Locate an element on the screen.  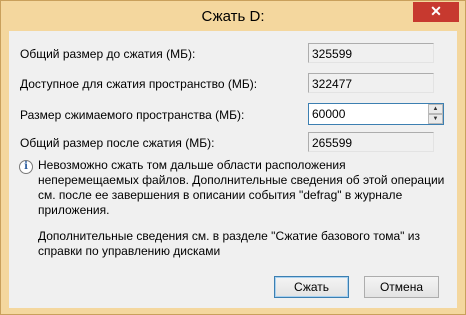
total-after-label: Общий размер после сжатия (МБ): is located at coordinates (117, 143).